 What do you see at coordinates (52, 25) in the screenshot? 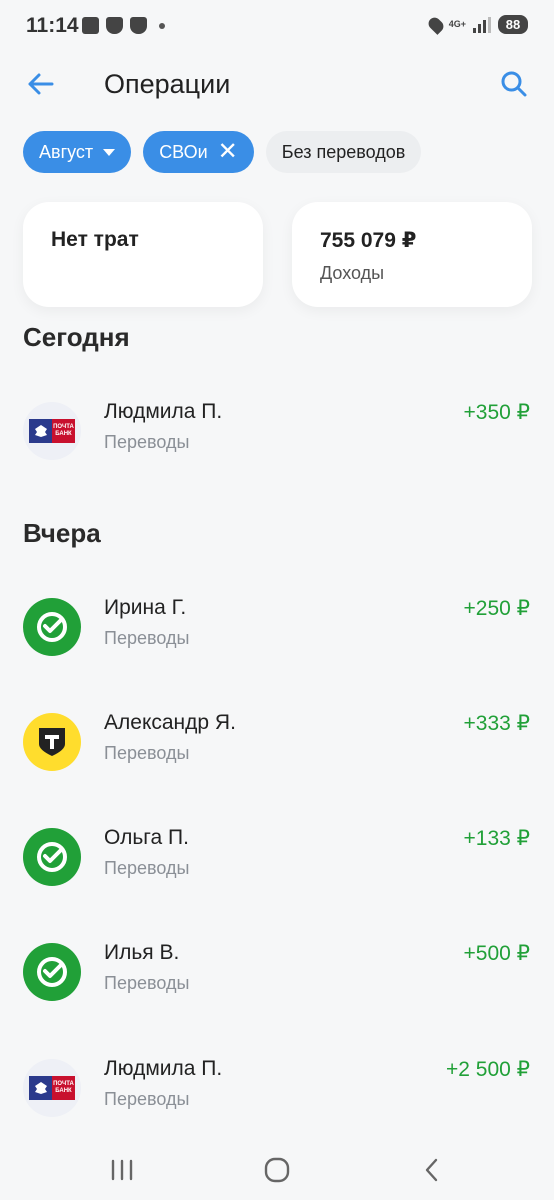
I see `status-time: 11:14` at bounding box center [52, 25].